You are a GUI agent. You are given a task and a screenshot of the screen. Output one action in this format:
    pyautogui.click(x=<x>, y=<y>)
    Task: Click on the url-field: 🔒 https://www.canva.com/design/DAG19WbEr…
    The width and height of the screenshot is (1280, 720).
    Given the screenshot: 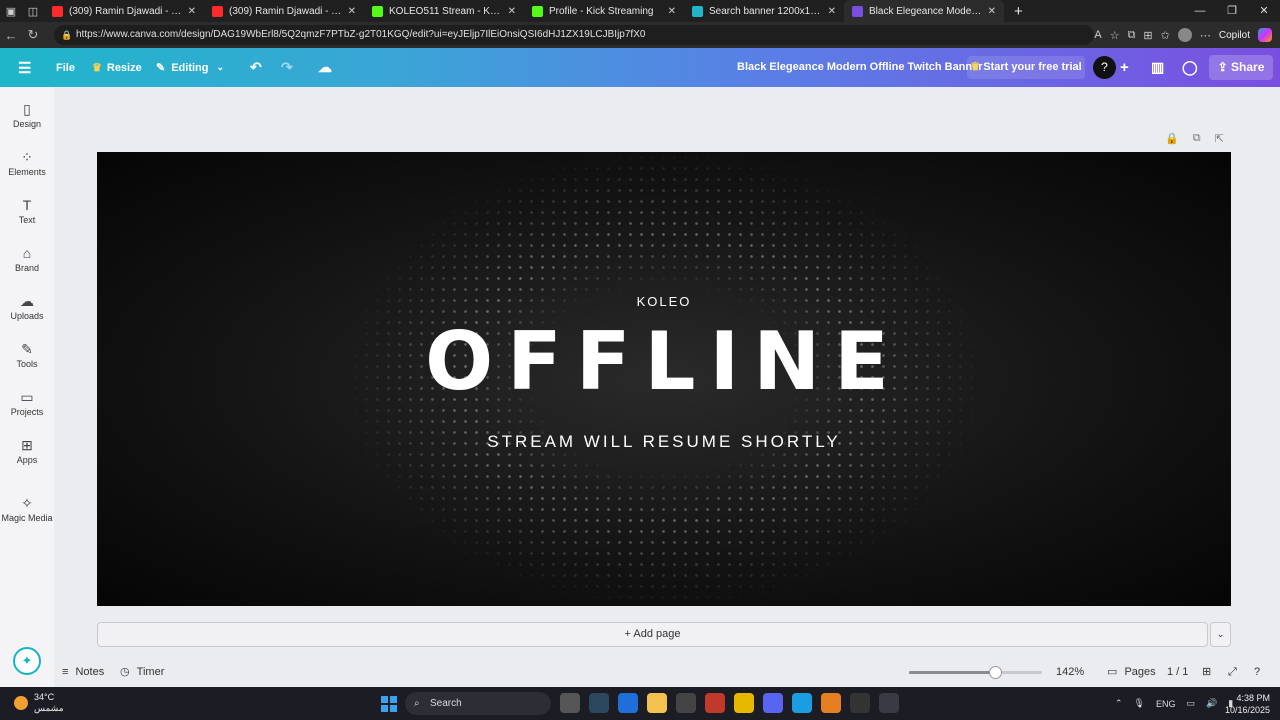 What is the action you would take?
    pyautogui.click(x=574, y=35)
    